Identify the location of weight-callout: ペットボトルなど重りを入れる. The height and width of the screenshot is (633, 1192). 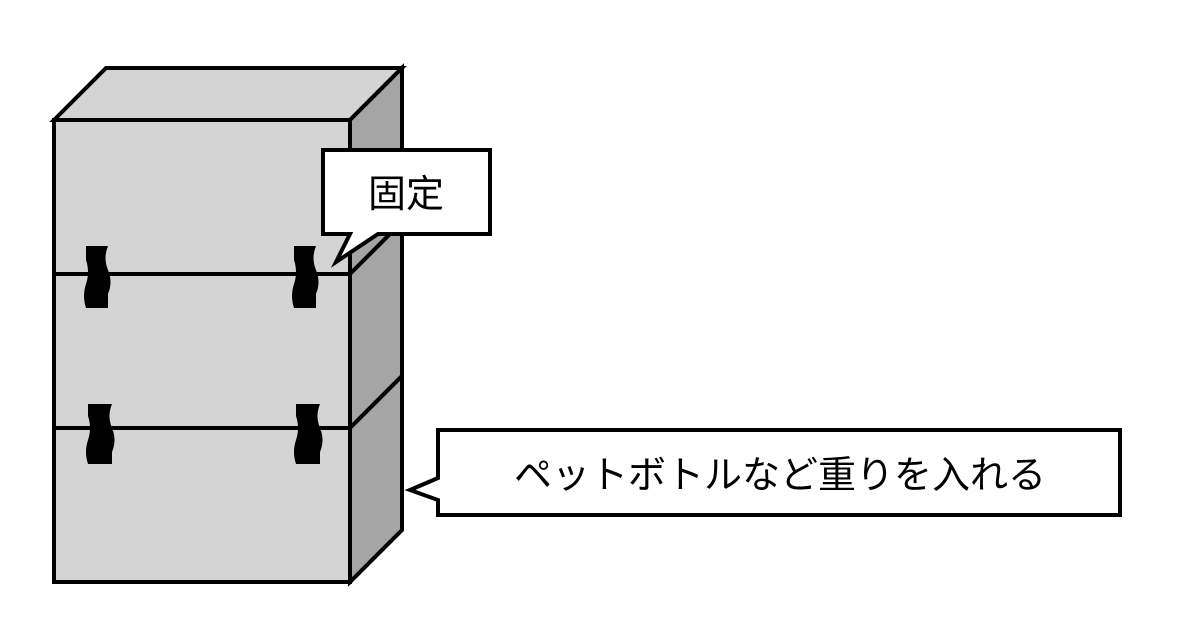
(763, 472).